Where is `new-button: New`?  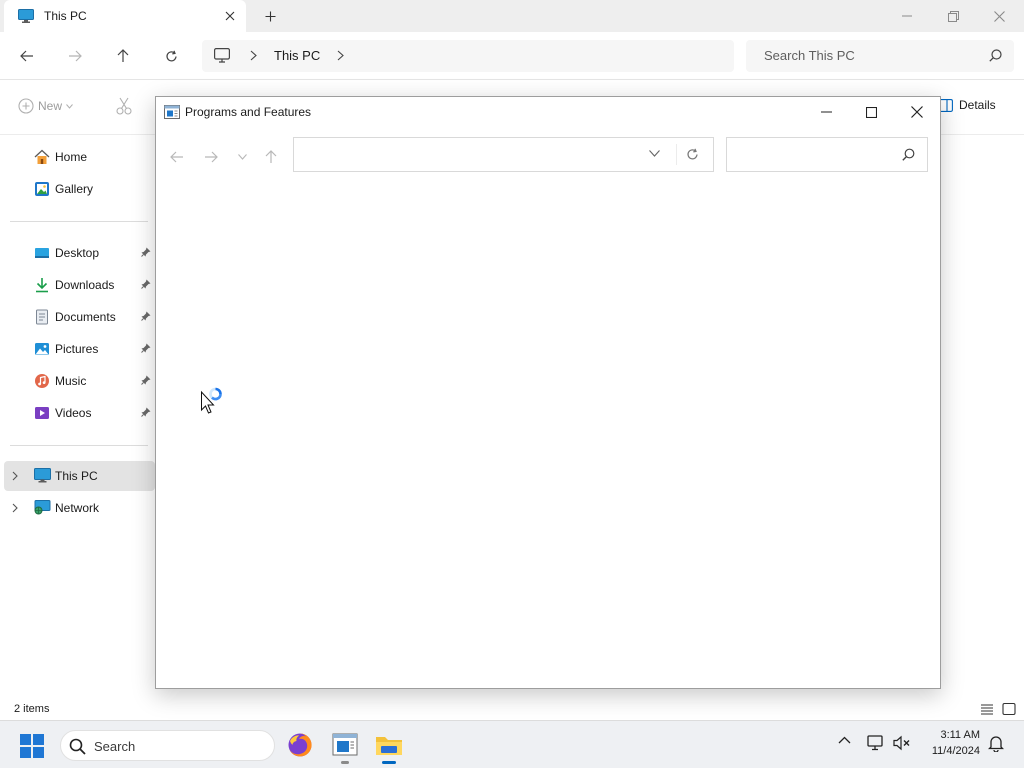 new-button: New is located at coordinates (45, 106).